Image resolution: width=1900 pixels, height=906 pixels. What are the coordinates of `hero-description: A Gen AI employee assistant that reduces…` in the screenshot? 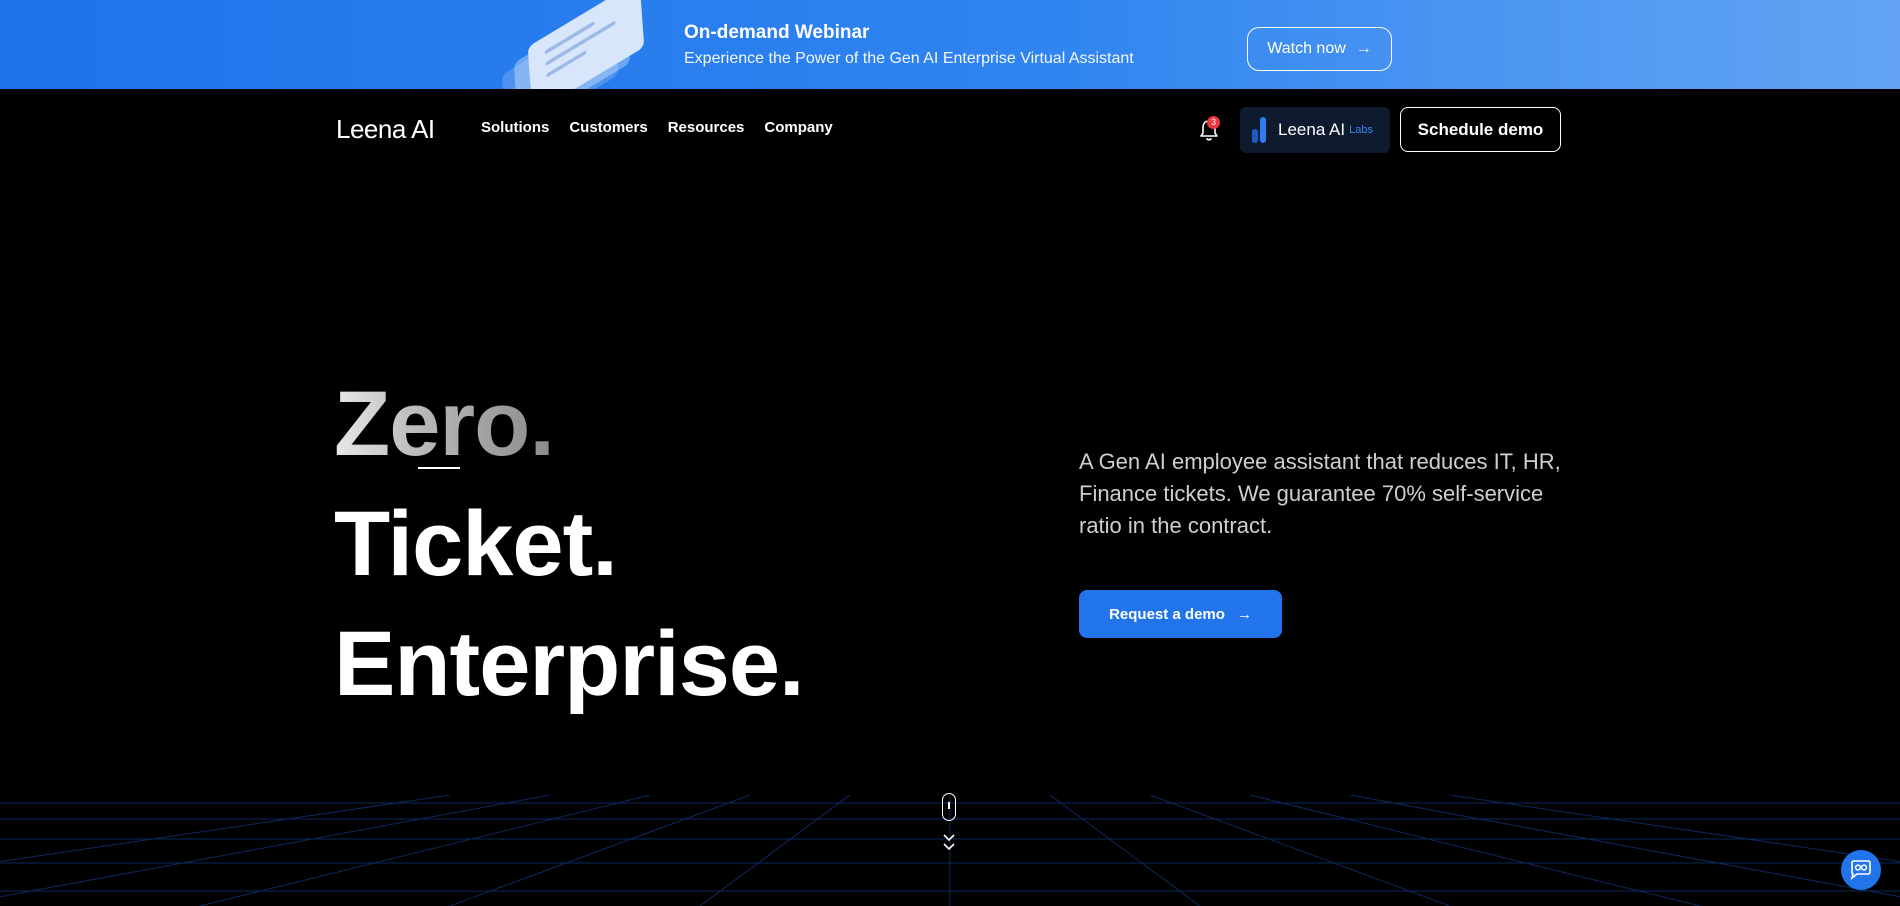 It's located at (1320, 493).